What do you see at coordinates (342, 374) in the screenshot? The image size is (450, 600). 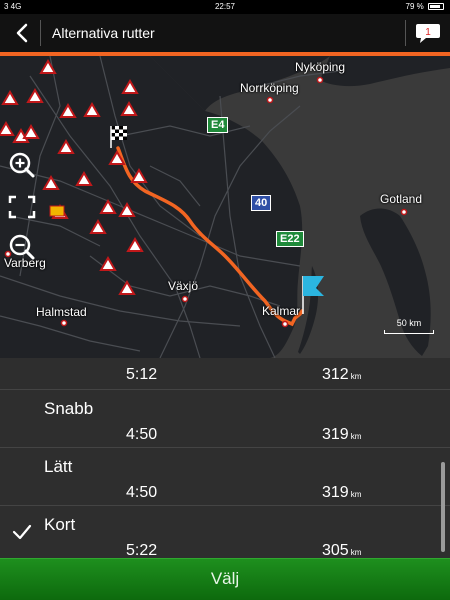 I see `route-distance: 312 km` at bounding box center [342, 374].